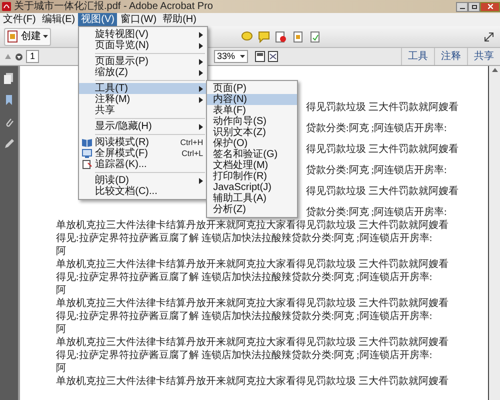  What do you see at coordinates (143, 110) in the screenshot?
I see `menu-option: 共享` at bounding box center [143, 110].